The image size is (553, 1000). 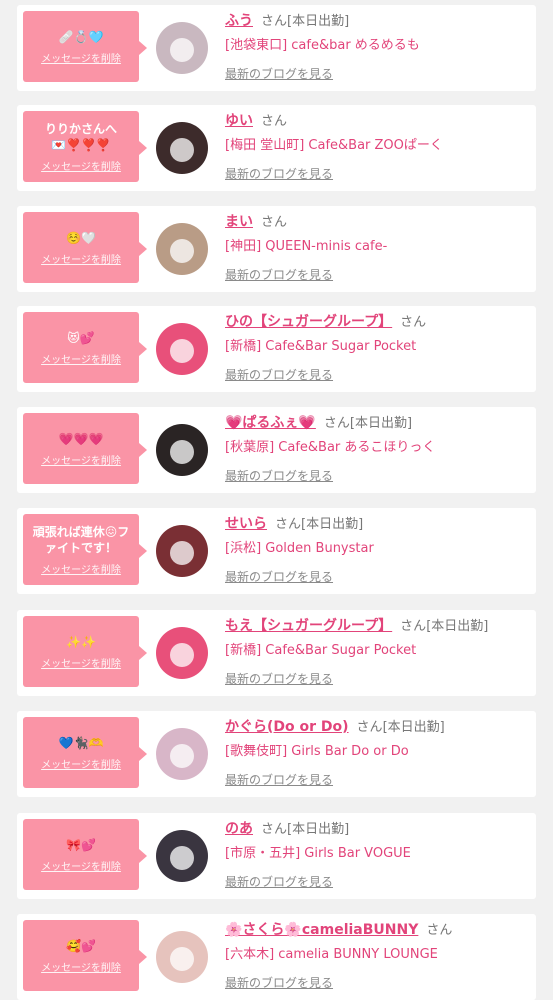 I want to click on name-line: のあ さん[本日出勤], so click(x=287, y=828).